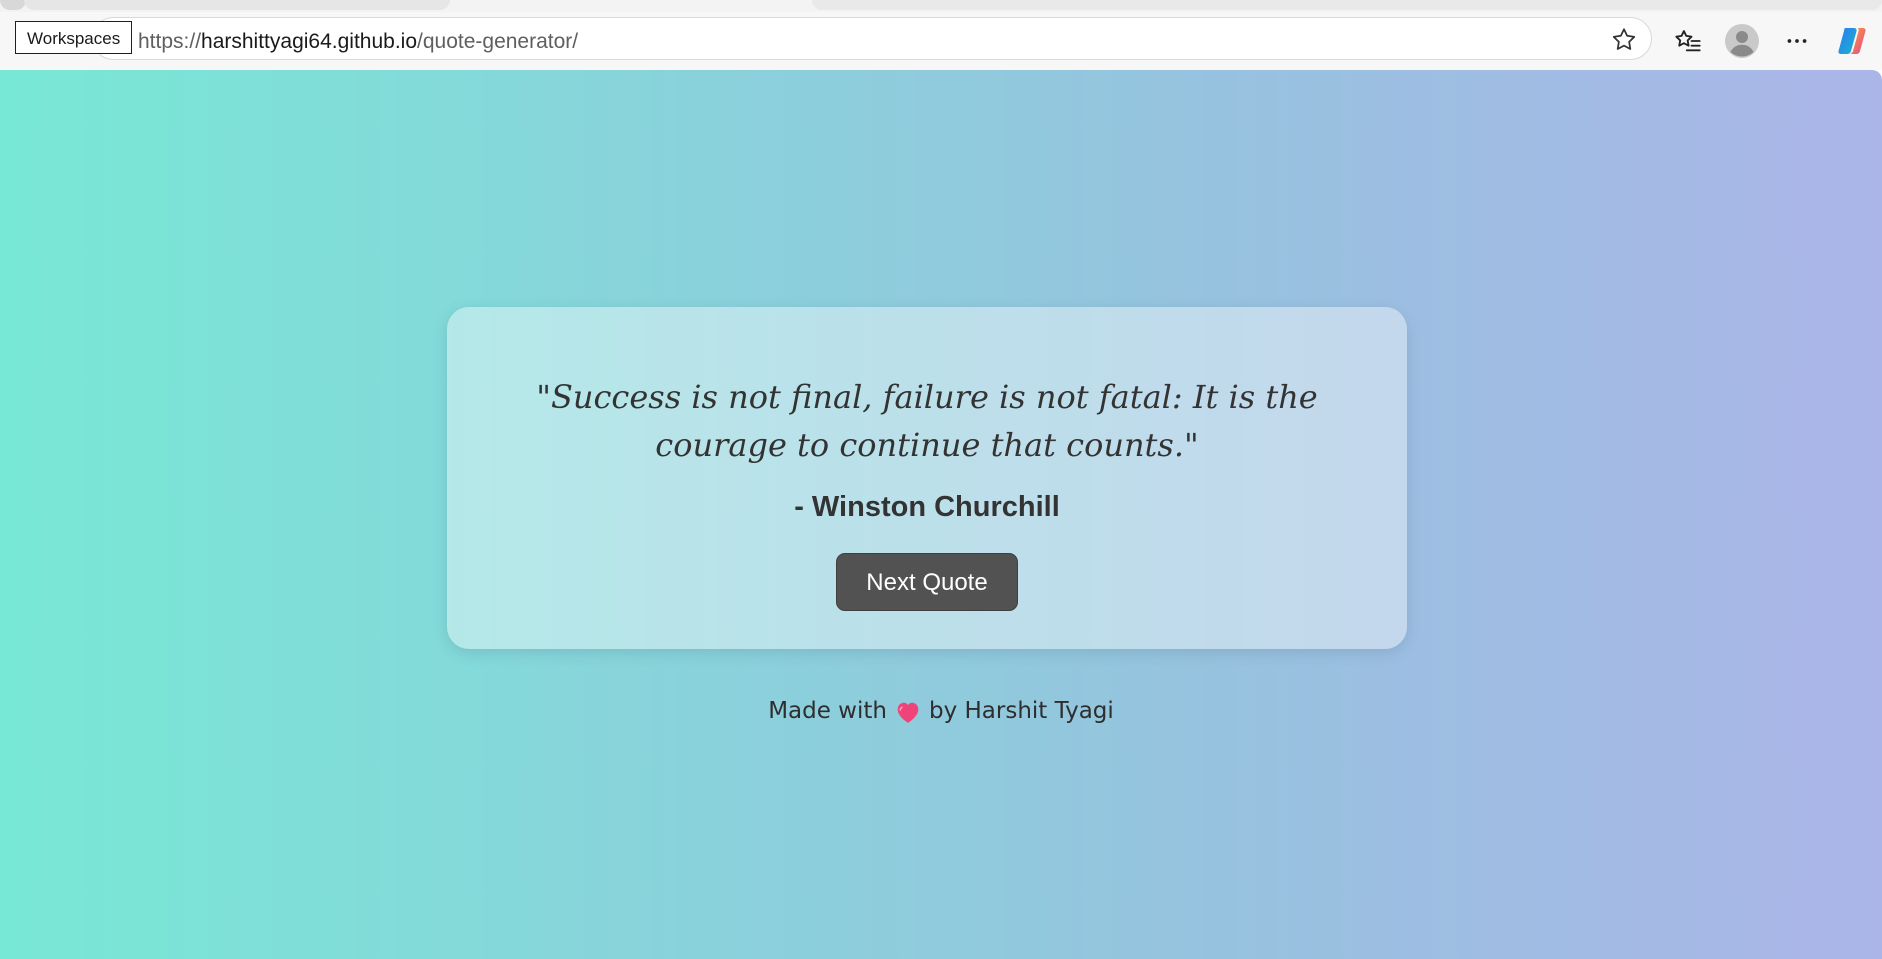 This screenshot has width=1882, height=959. I want to click on workspaces-button: Workspaces, so click(74, 37).